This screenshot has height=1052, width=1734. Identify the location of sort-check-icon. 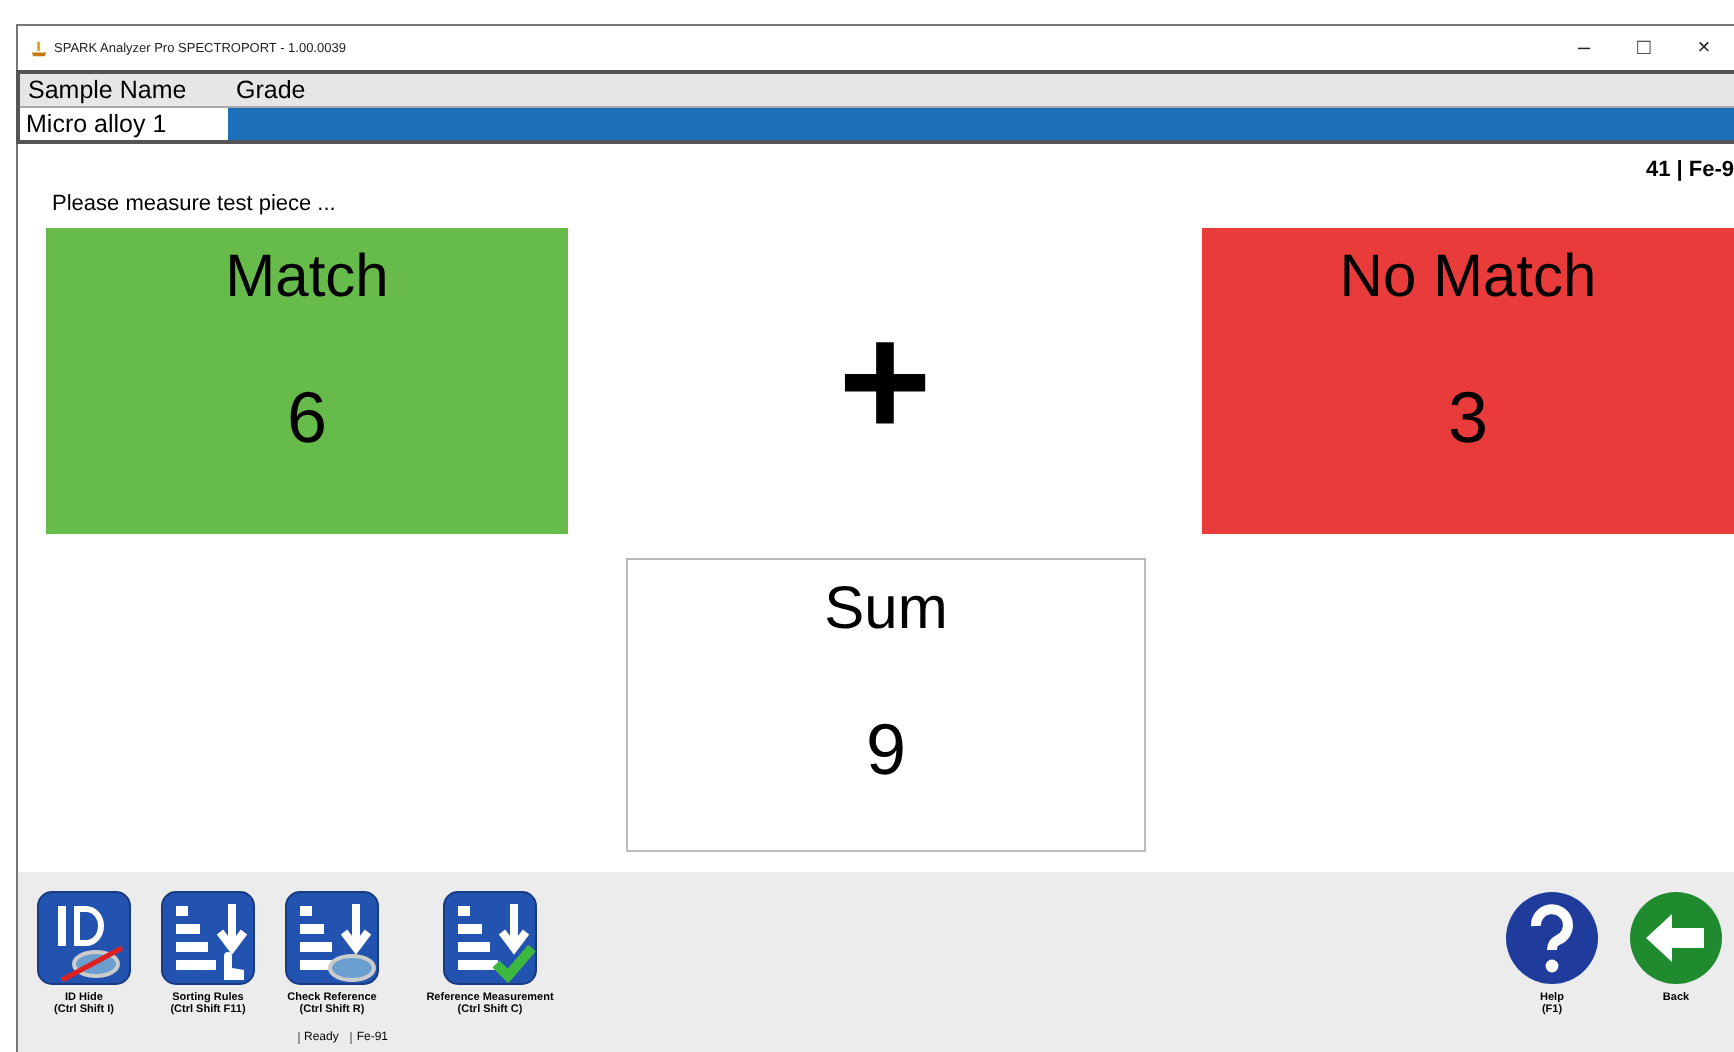
(490, 938).